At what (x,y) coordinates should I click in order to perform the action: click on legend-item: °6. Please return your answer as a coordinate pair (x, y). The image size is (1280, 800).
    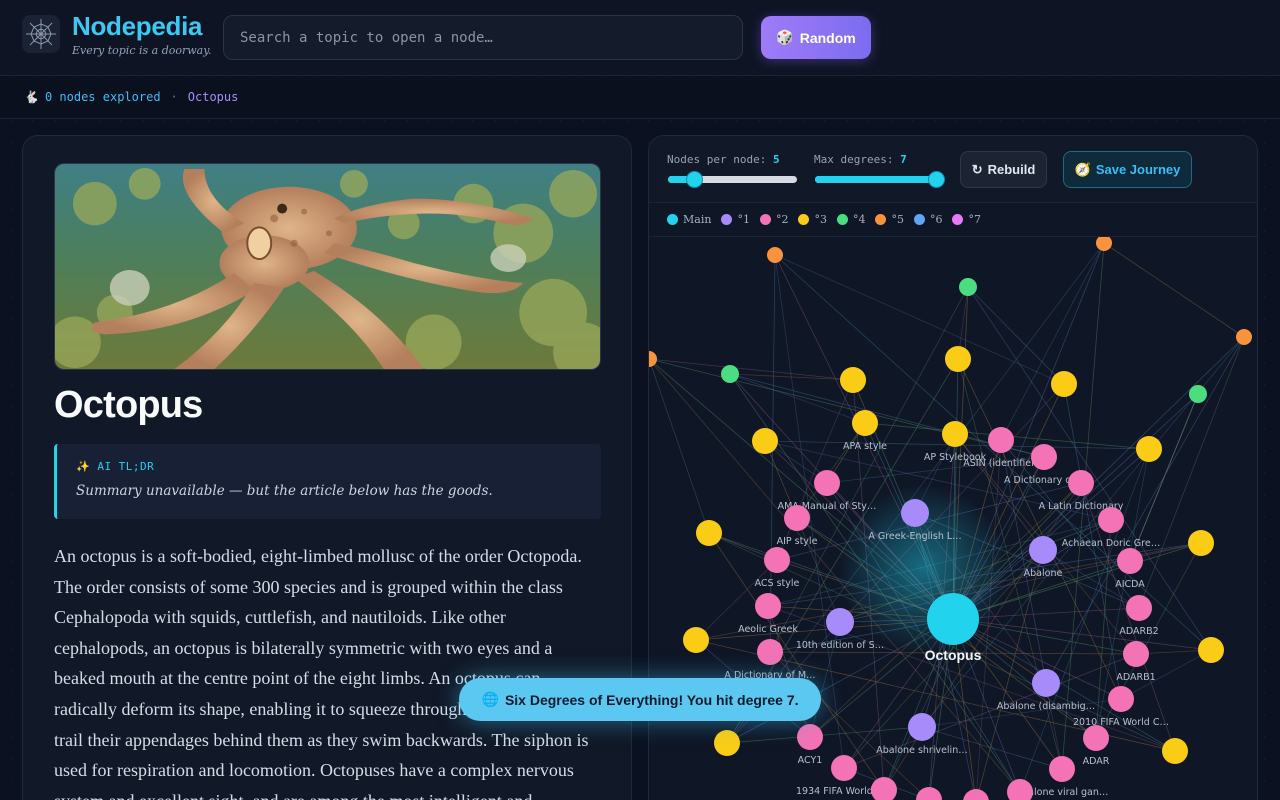
    Looking at the image, I should click on (927, 219).